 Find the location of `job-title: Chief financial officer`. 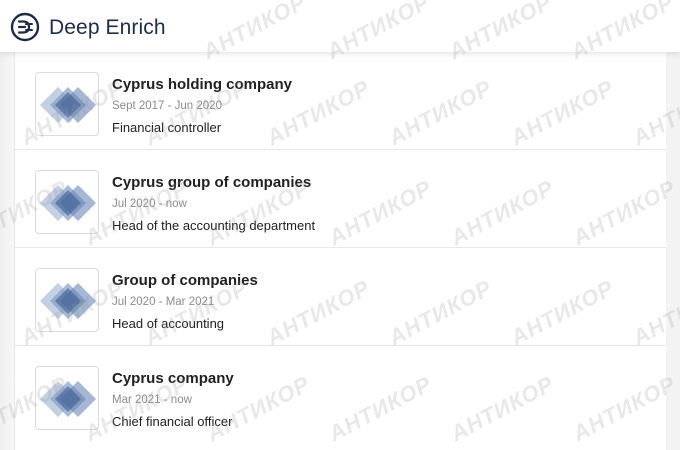

job-title: Chief financial officer is located at coordinates (172, 421).